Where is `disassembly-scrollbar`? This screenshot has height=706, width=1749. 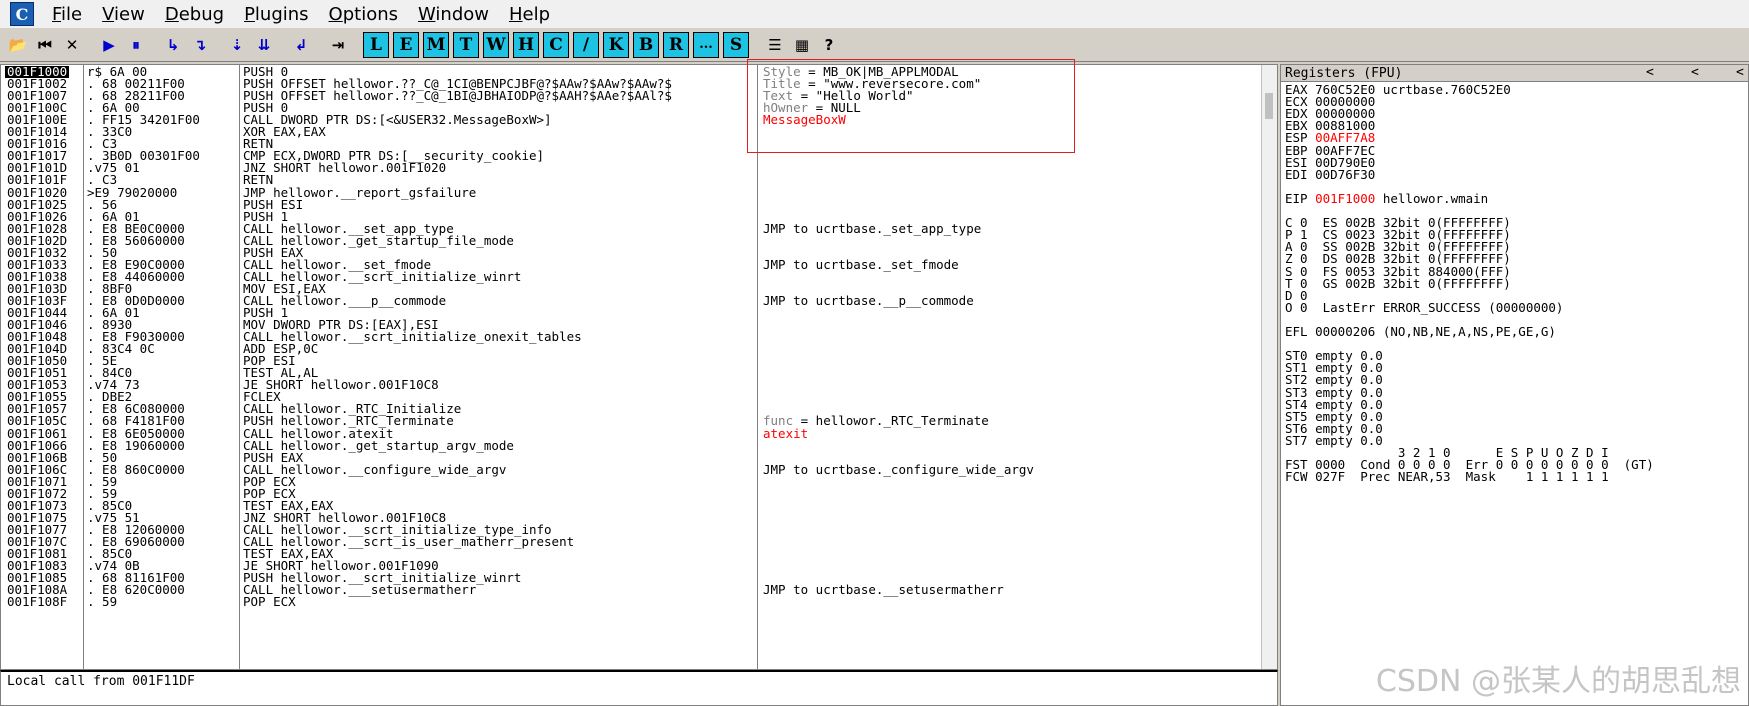
disassembly-scrollbar is located at coordinates (1269, 367).